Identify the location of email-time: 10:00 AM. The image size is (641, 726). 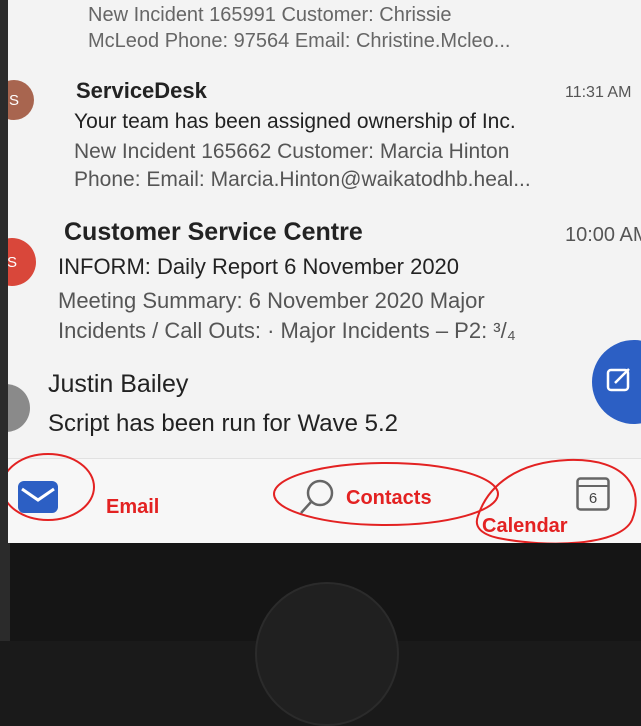
(603, 235).